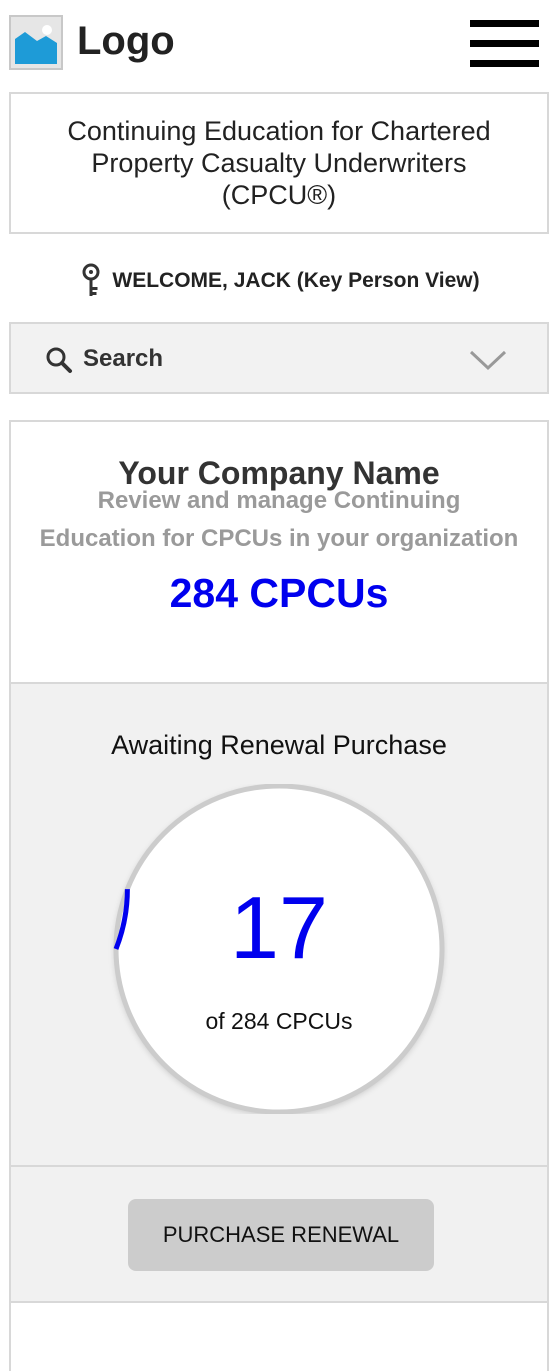  I want to click on search-icon, so click(59, 360).